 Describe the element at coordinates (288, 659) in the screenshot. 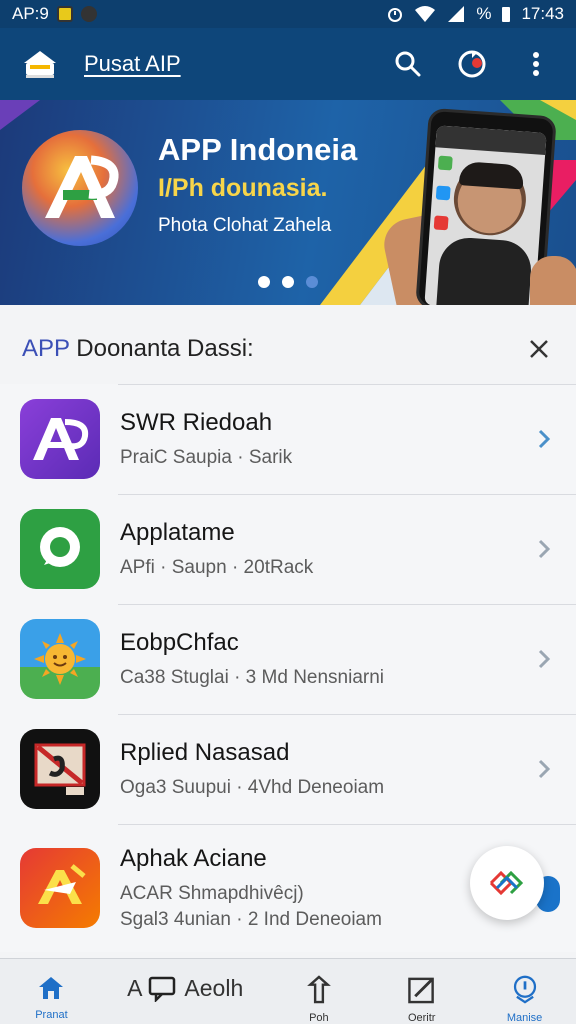

I see `list-item: EobpChfac Ca38 Stuglai · 3 Md Nensniarni` at that location.